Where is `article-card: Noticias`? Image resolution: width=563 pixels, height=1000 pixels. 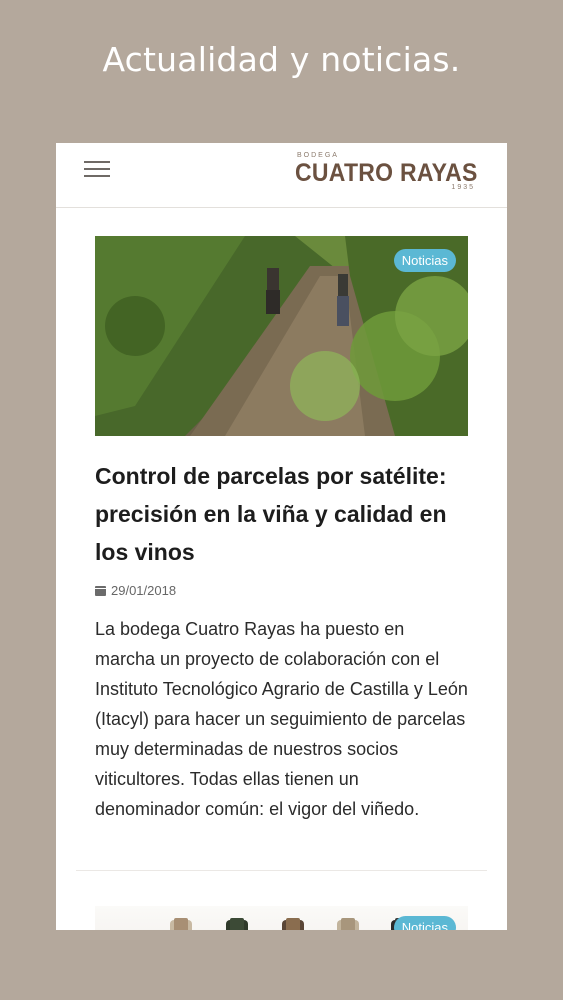
article-card: Noticias is located at coordinates (281, 918).